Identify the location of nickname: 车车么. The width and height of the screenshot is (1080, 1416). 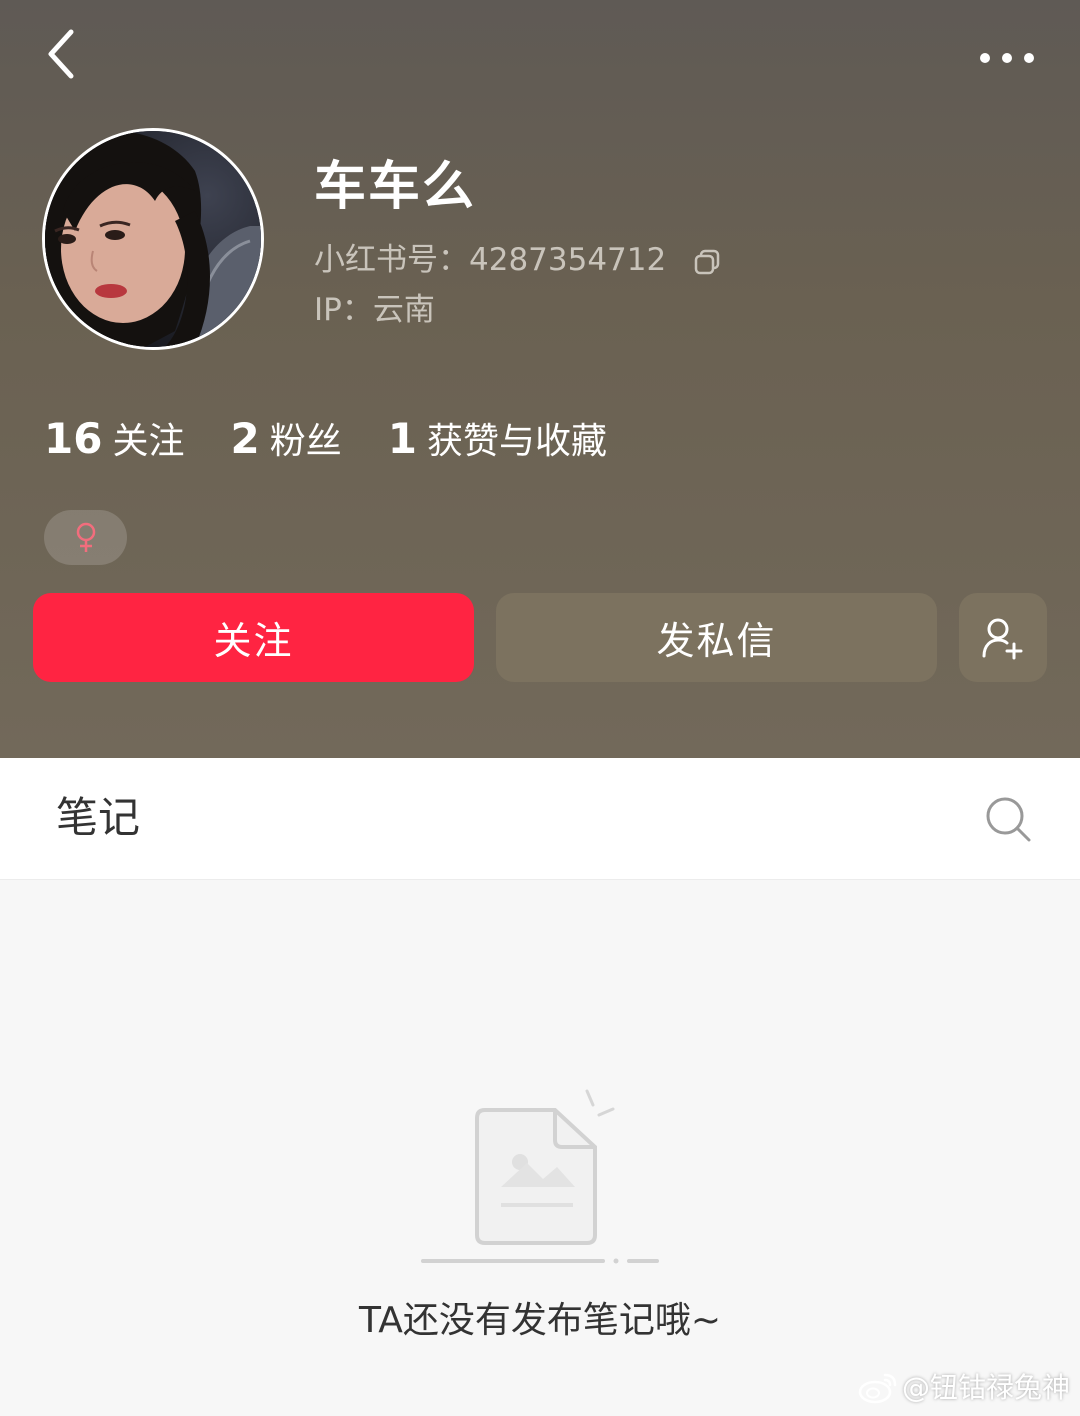
(395, 187).